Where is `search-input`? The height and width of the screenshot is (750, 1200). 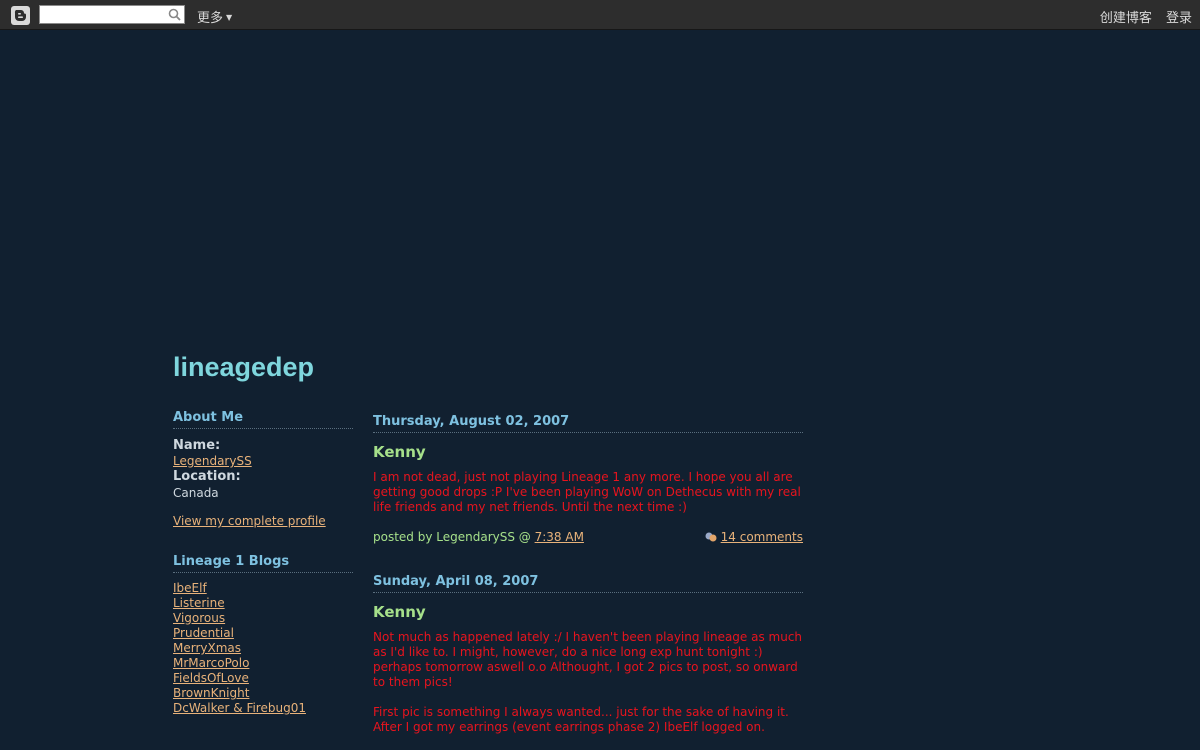 search-input is located at coordinates (102, 14).